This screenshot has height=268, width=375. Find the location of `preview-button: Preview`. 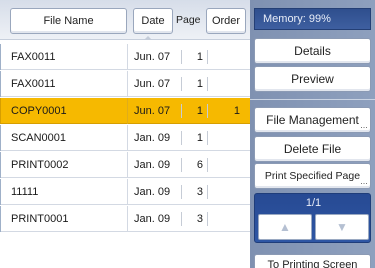

preview-button: Preview is located at coordinates (312, 79).